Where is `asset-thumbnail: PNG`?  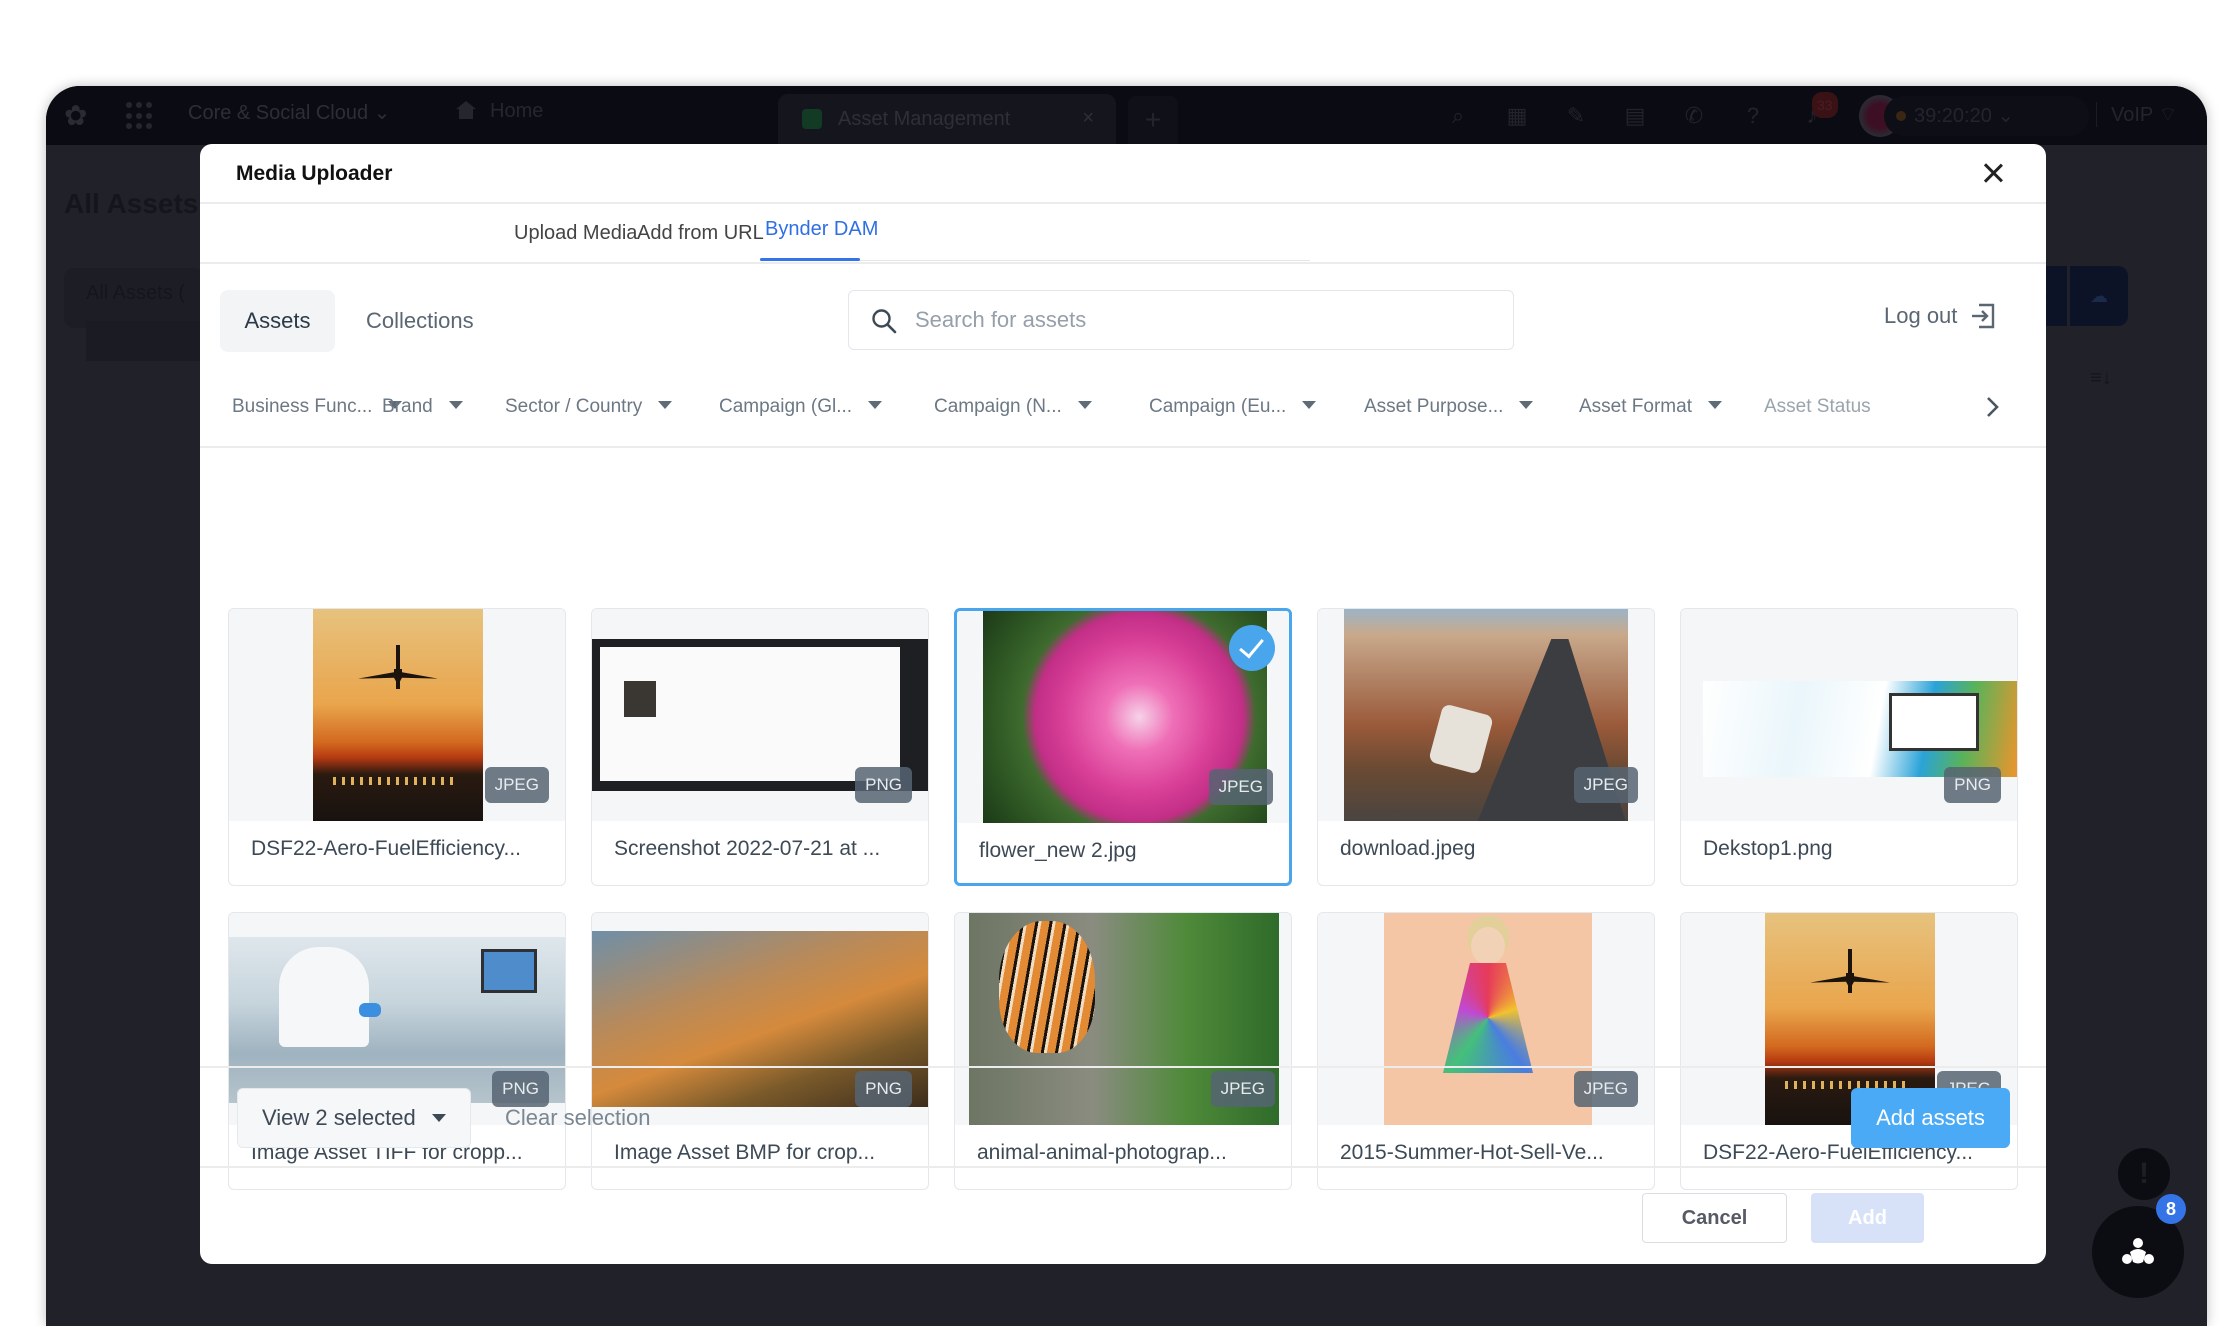
asset-thumbnail: PNG is located at coordinates (1849, 715).